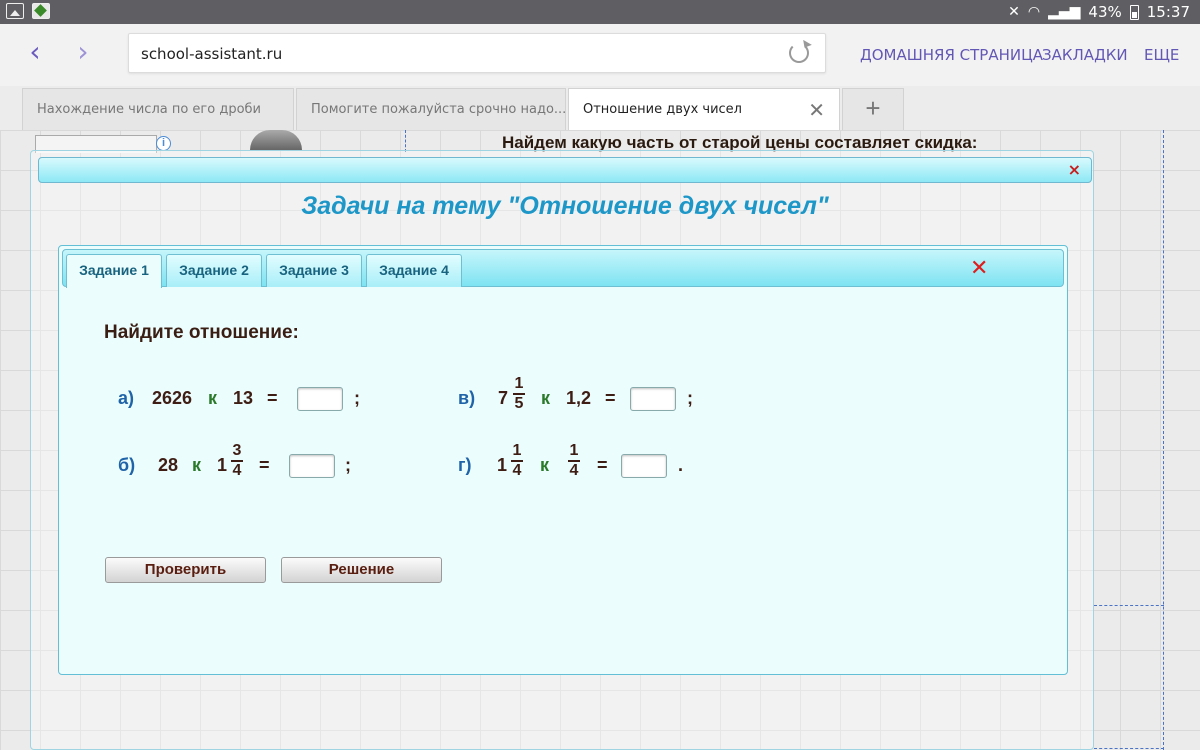 The image size is (1200, 750). Describe the element at coordinates (264, 465) in the screenshot. I see `problem-b-equals: =` at that location.